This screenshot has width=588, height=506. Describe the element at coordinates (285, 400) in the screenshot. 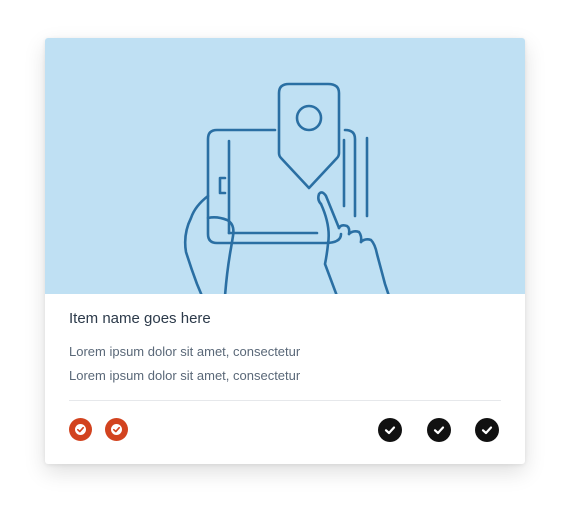

I see `divider` at that location.